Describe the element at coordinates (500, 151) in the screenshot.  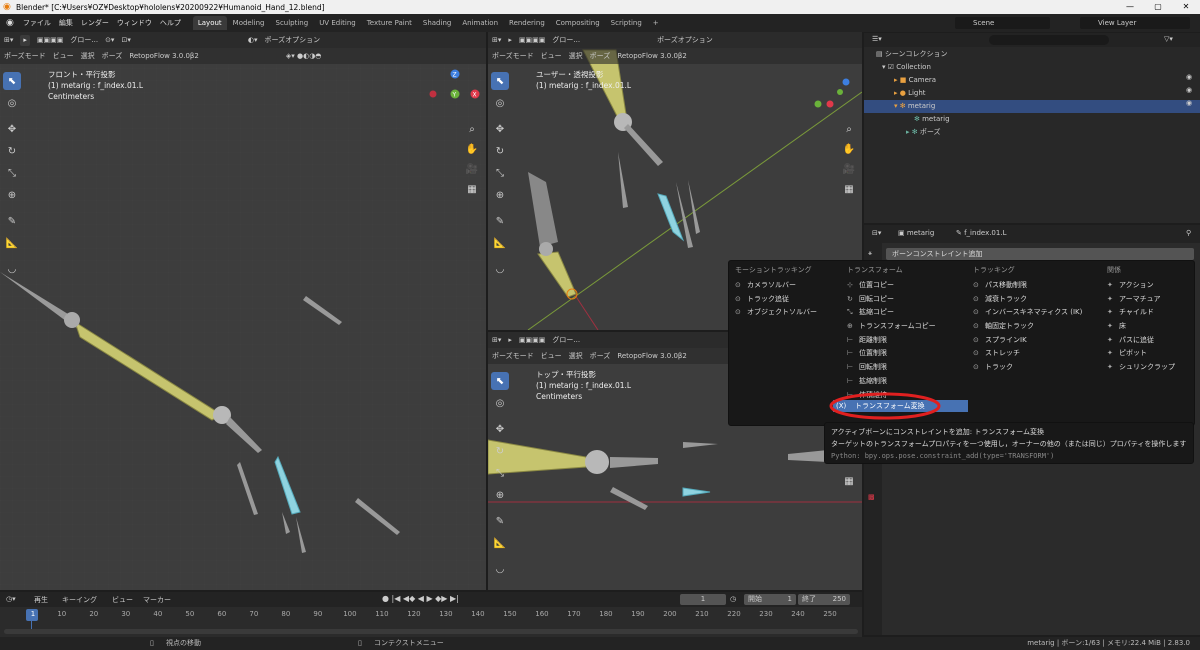
I see `rotate-tool-icon-2: ↻` at that location.